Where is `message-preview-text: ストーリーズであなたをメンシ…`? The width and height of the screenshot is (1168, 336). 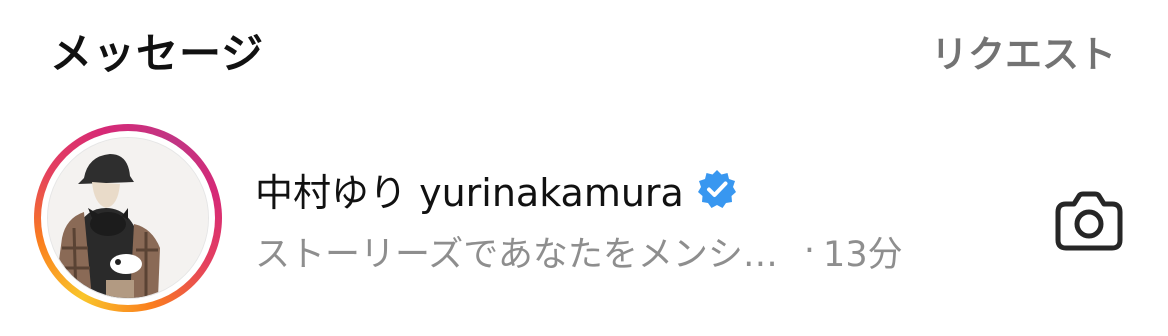 message-preview-text: ストーリーズであなたをメンシ… is located at coordinates (516, 254).